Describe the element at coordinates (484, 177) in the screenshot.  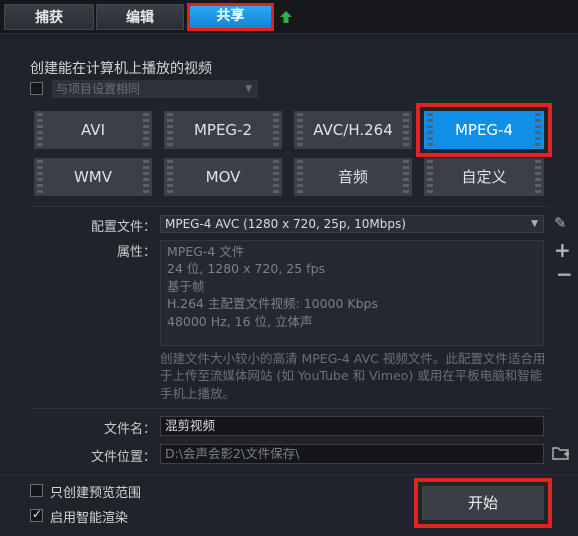
I see `format-custom: 自定义` at that location.